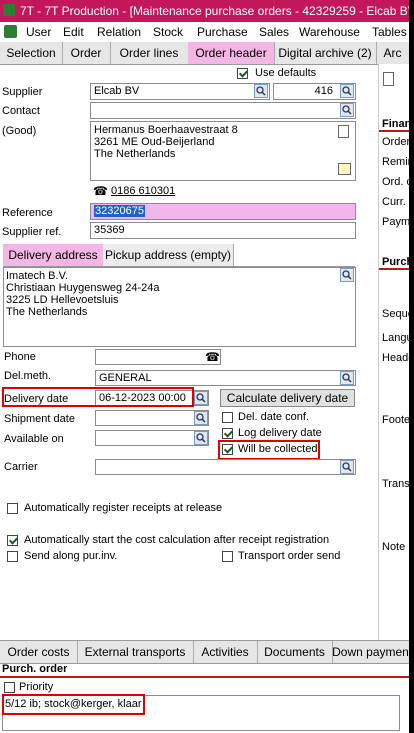  I want to click on log-delivery-date-label: Log delivery date, so click(280, 433).